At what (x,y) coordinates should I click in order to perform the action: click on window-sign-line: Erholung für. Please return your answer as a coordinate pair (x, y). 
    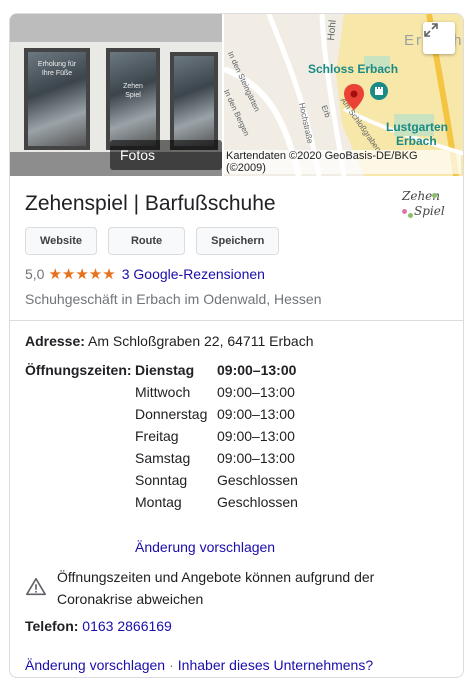
    Looking at the image, I should click on (57, 64).